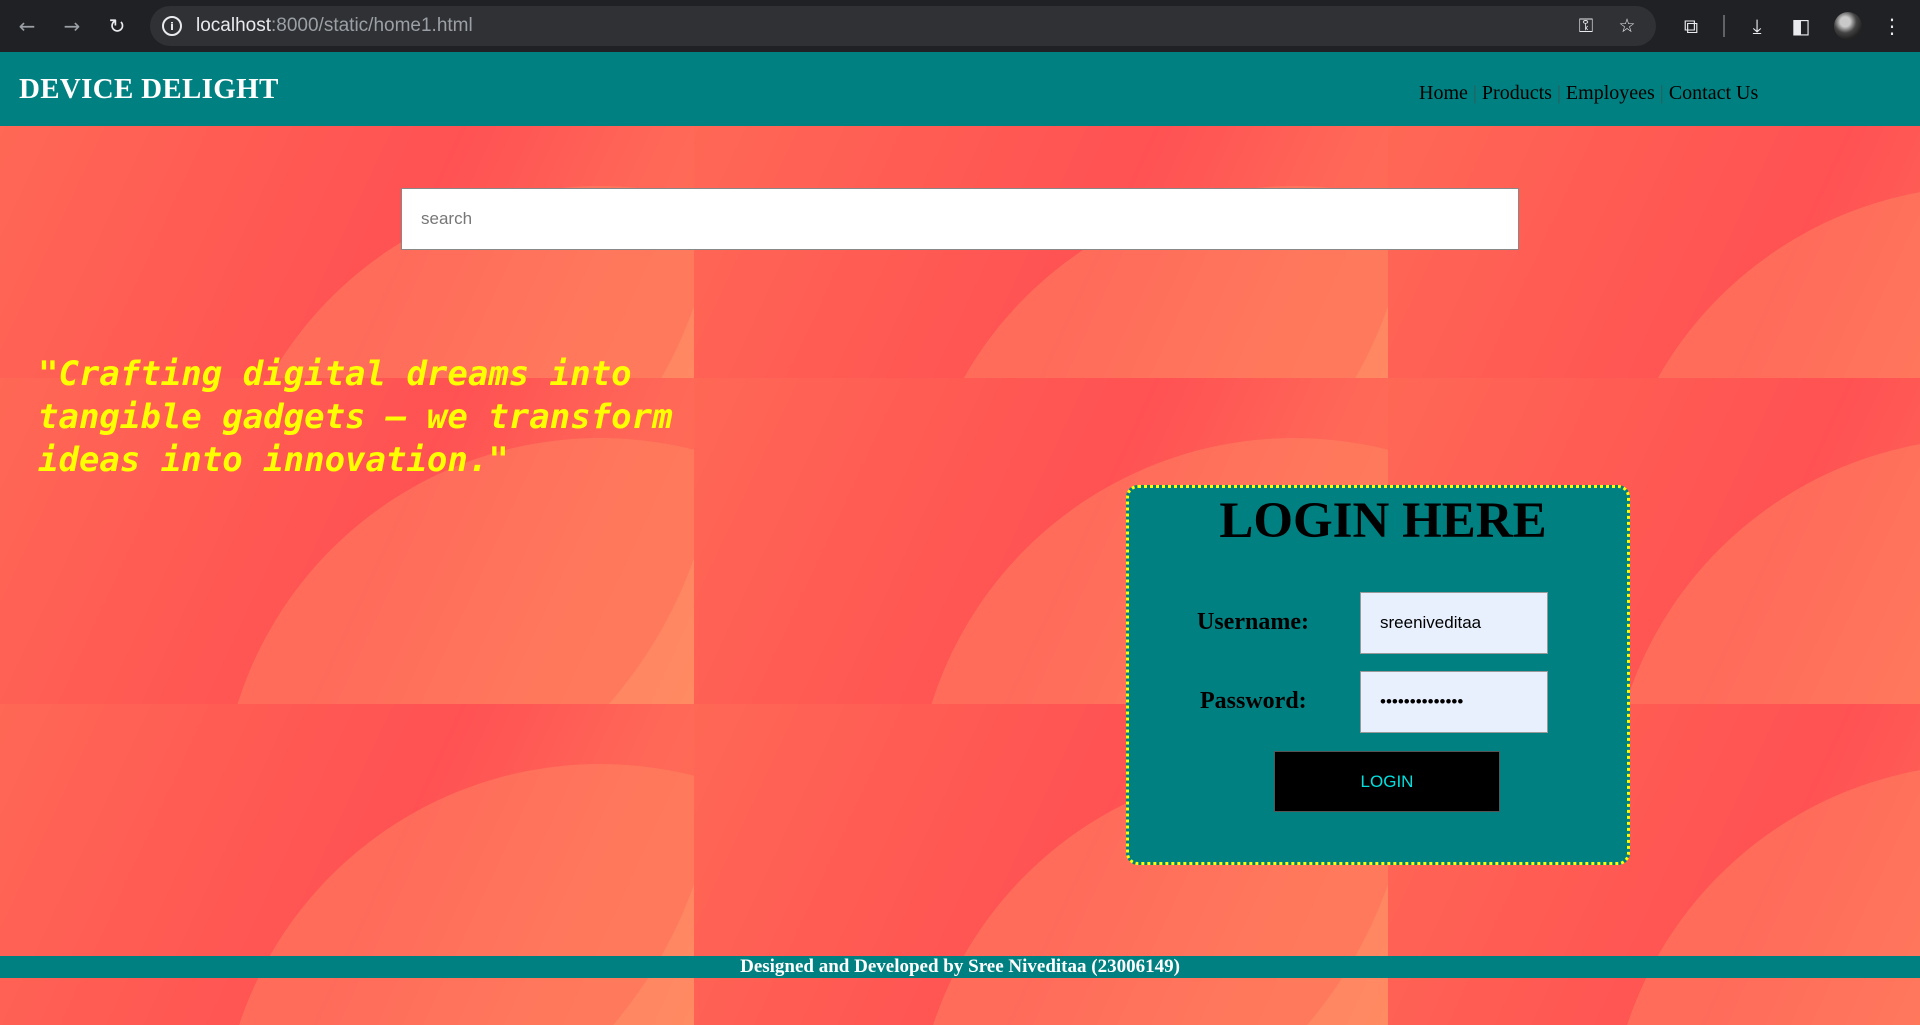 This screenshot has height=1025, width=1920. I want to click on login-button: LOGIN, so click(1387, 781).